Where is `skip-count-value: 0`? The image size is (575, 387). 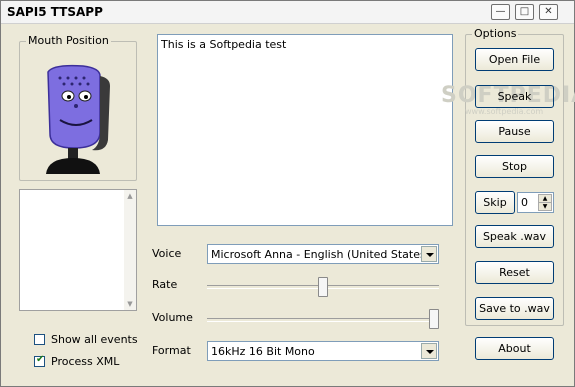 skip-count-value: 0 is located at coordinates (524, 202).